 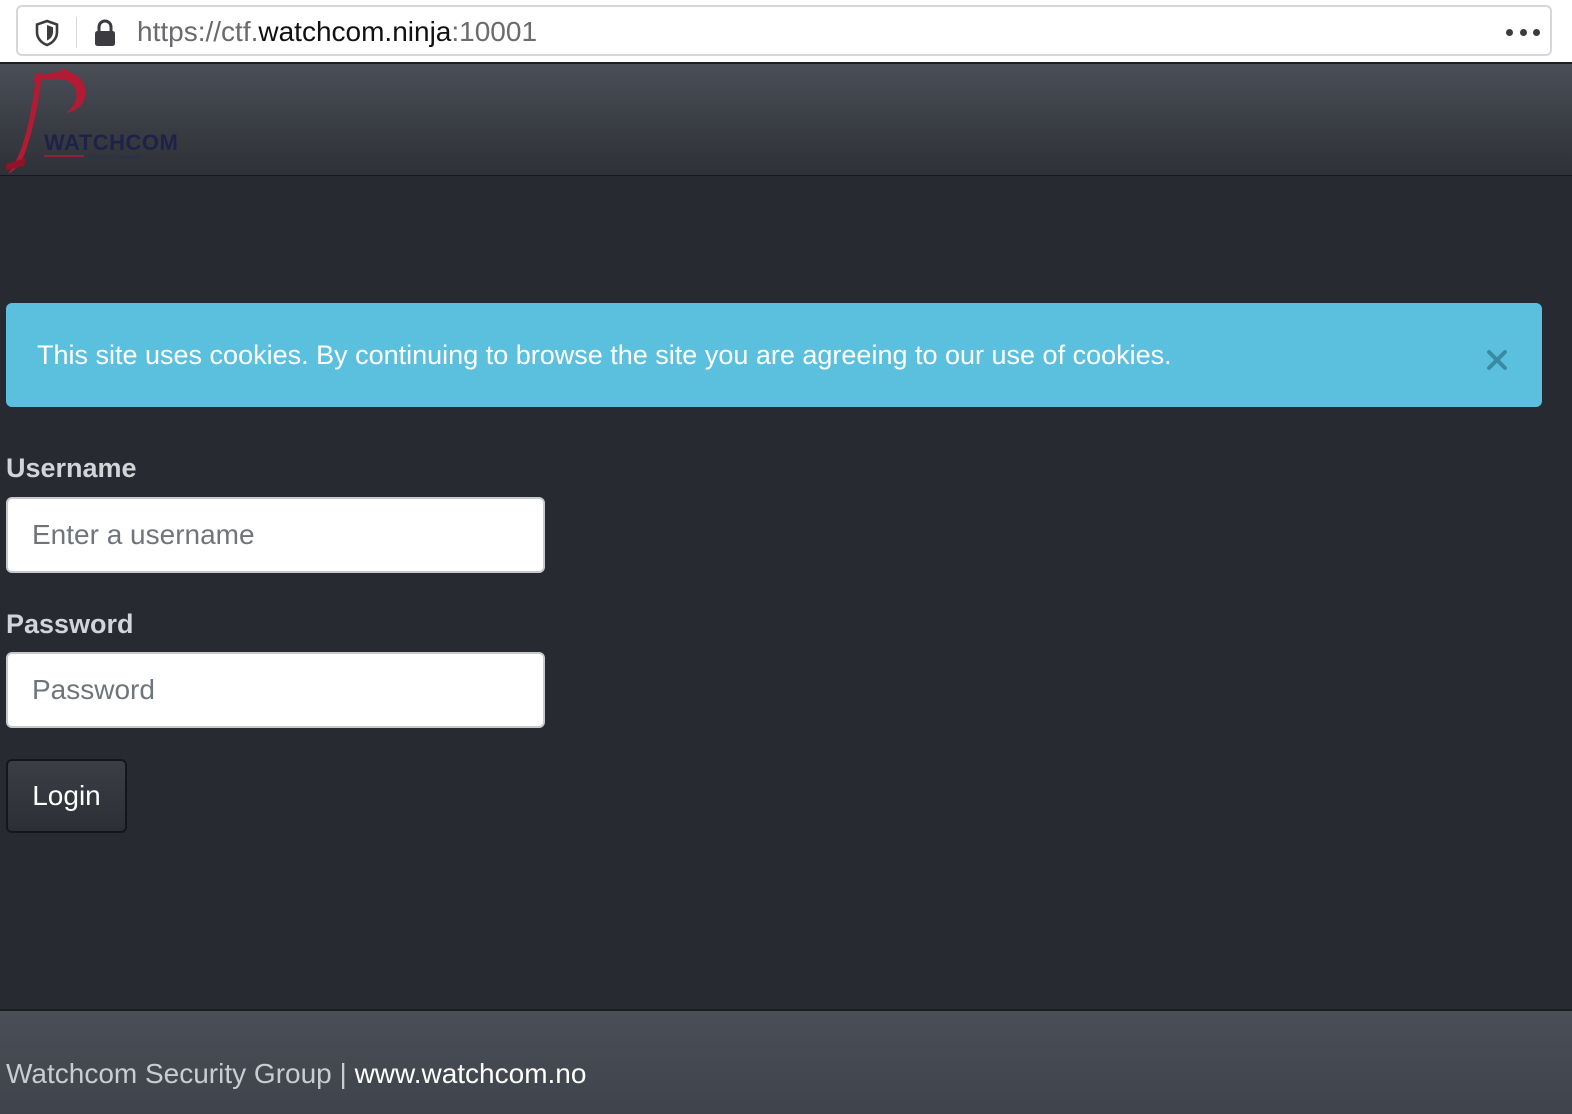 What do you see at coordinates (105, 33) in the screenshot?
I see `lock-icon` at bounding box center [105, 33].